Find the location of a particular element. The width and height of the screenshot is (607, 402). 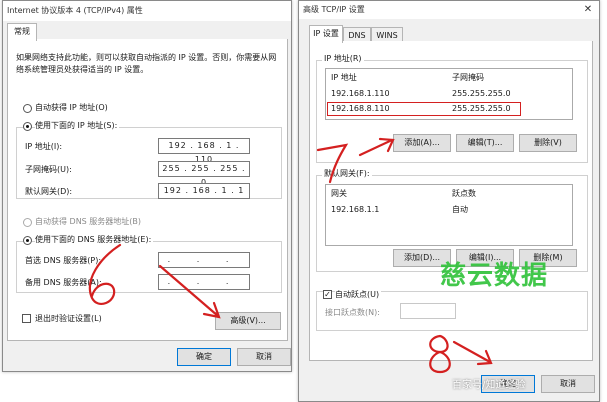

auto-metric-checkbox: ✓ is located at coordinates (327, 294).